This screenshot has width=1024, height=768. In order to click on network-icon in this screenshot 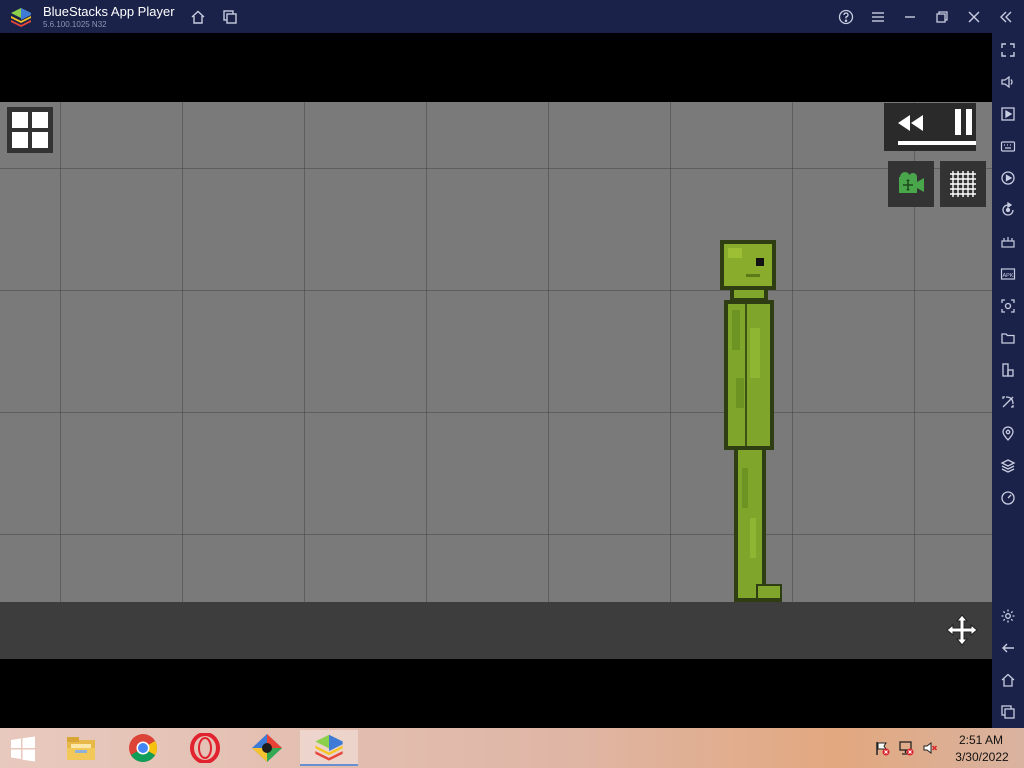, I will do `click(906, 748)`.